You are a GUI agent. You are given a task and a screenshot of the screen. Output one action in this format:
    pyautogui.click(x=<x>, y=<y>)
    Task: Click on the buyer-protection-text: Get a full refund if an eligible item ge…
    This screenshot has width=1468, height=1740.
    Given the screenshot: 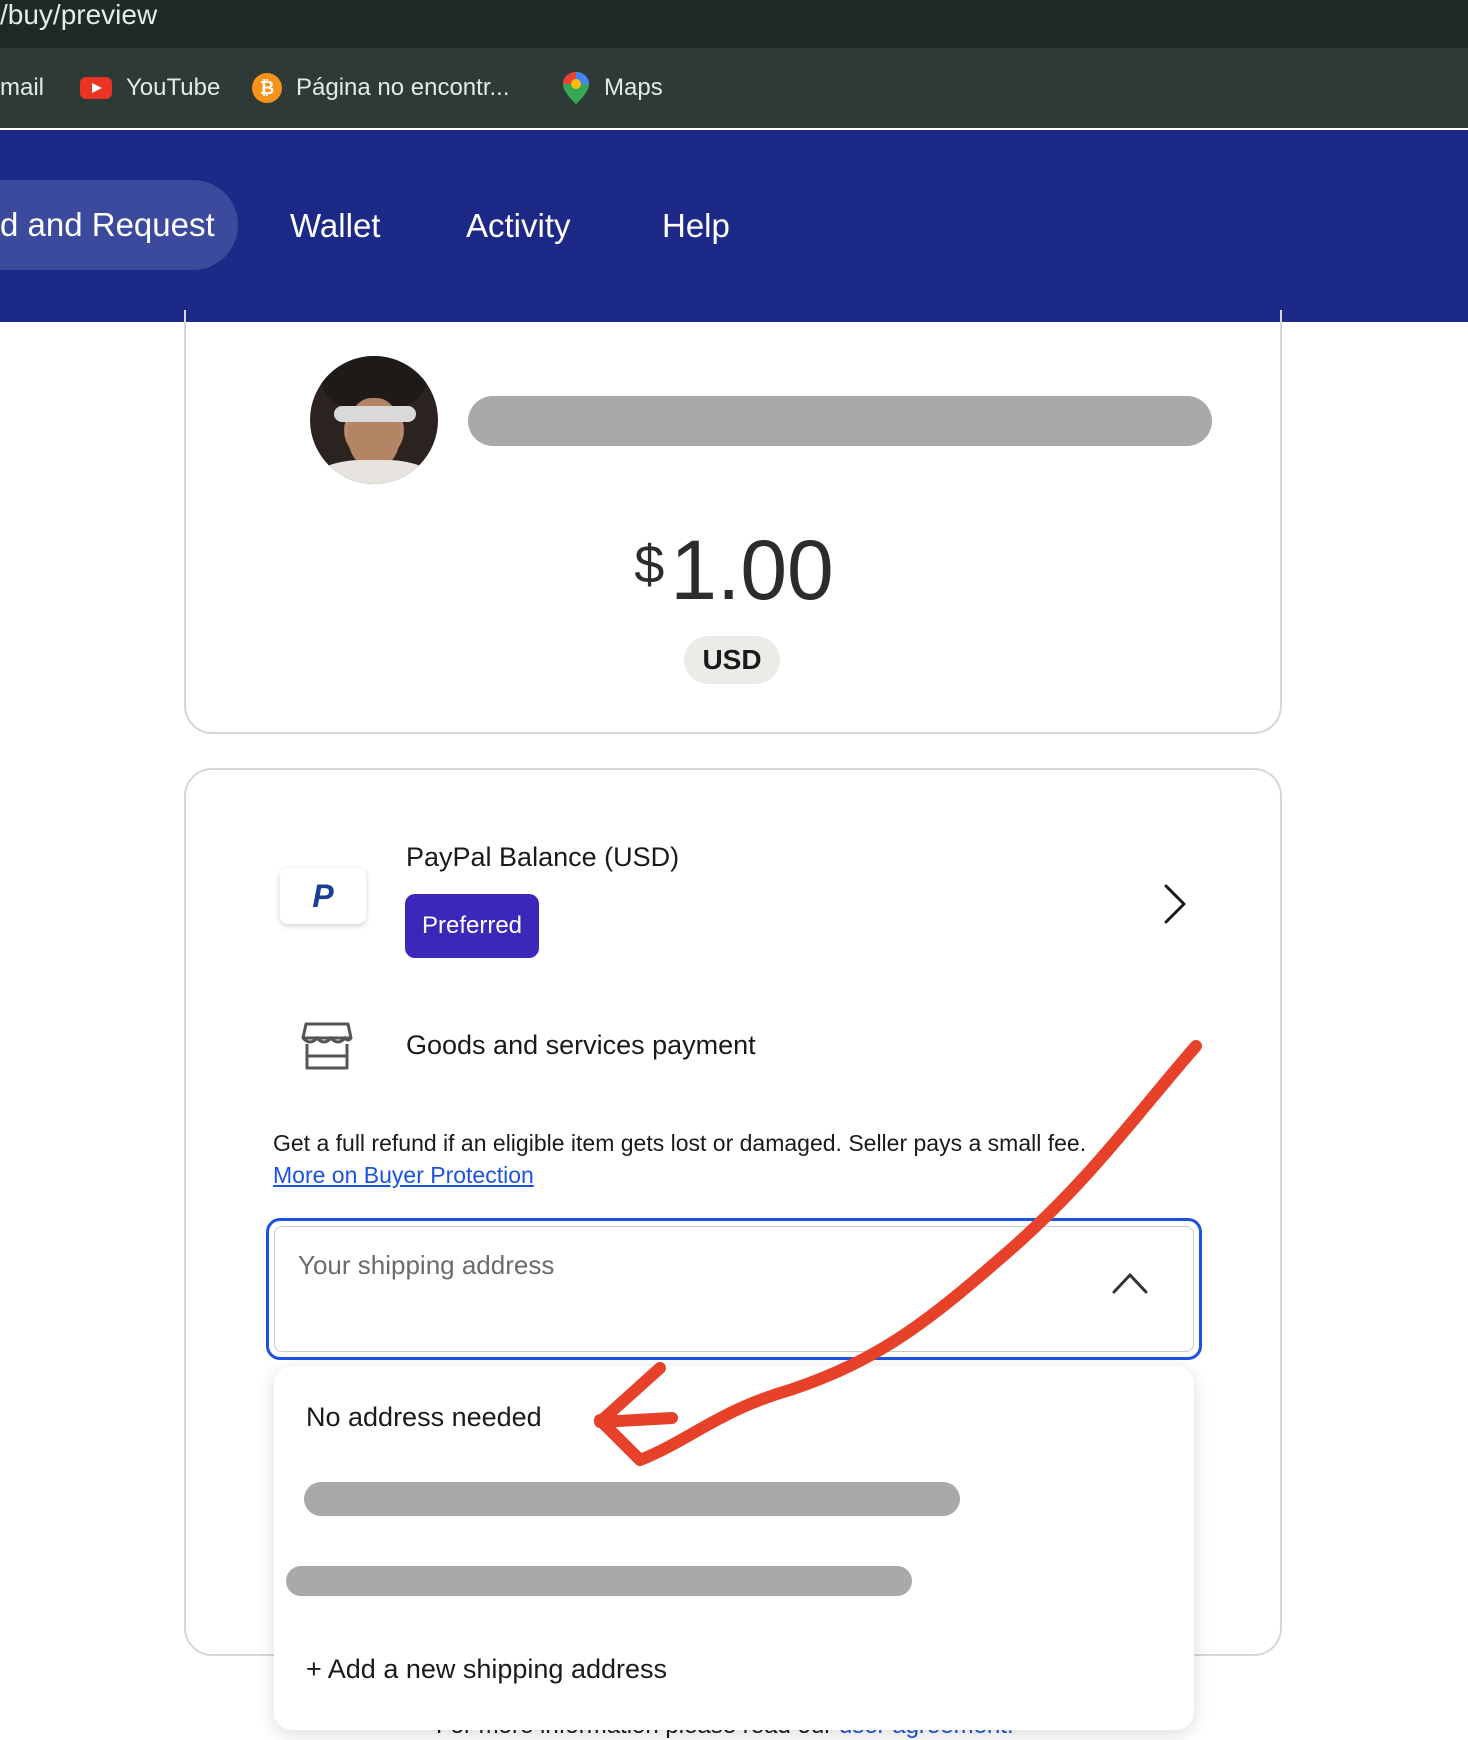 What is the action you would take?
    pyautogui.click(x=680, y=1143)
    